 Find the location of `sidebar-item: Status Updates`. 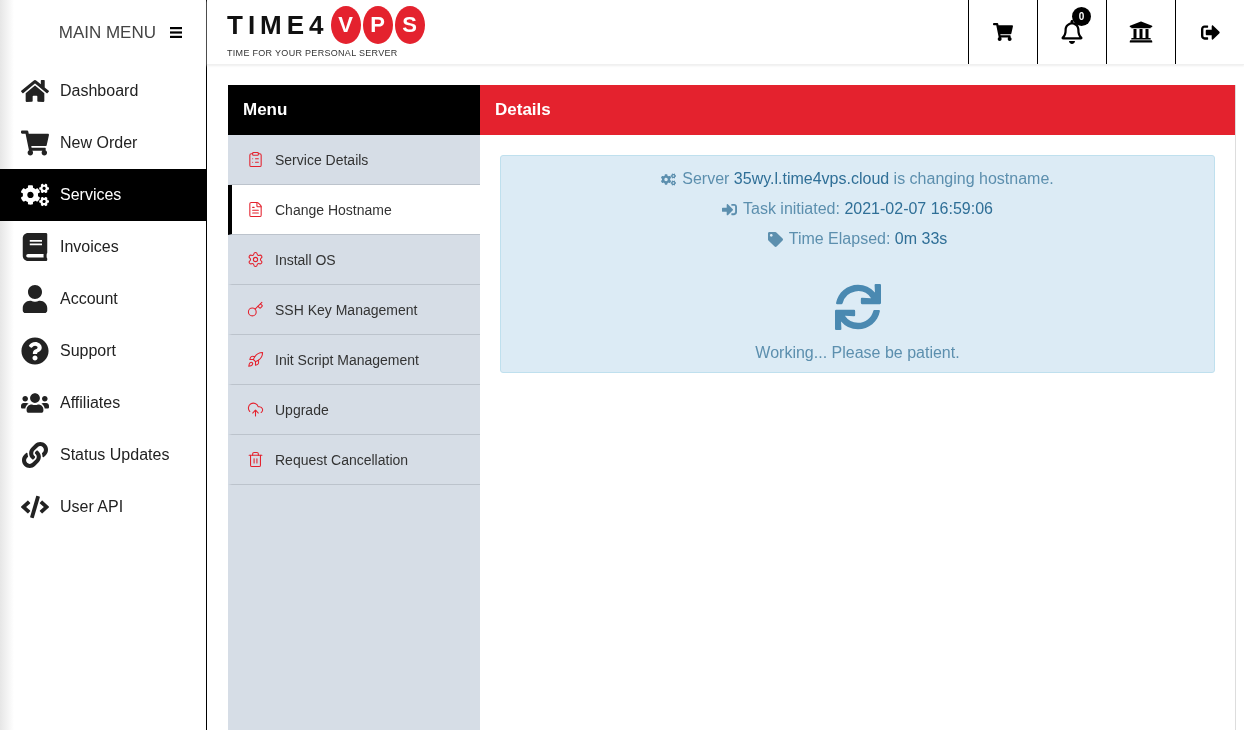

sidebar-item: Status Updates is located at coordinates (103, 455).